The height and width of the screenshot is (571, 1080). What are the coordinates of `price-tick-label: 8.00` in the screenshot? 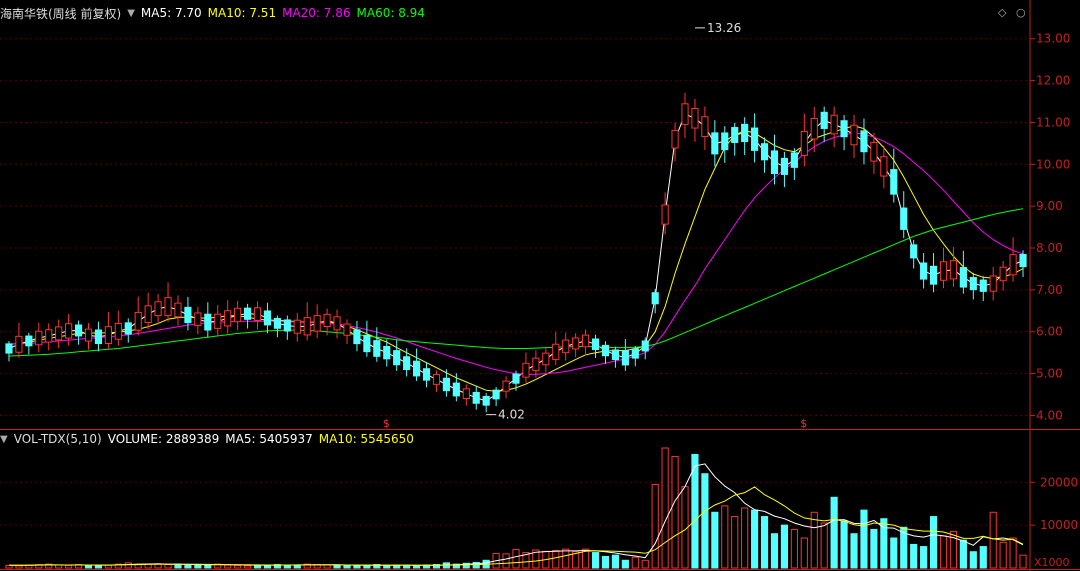 It's located at (1049, 248).